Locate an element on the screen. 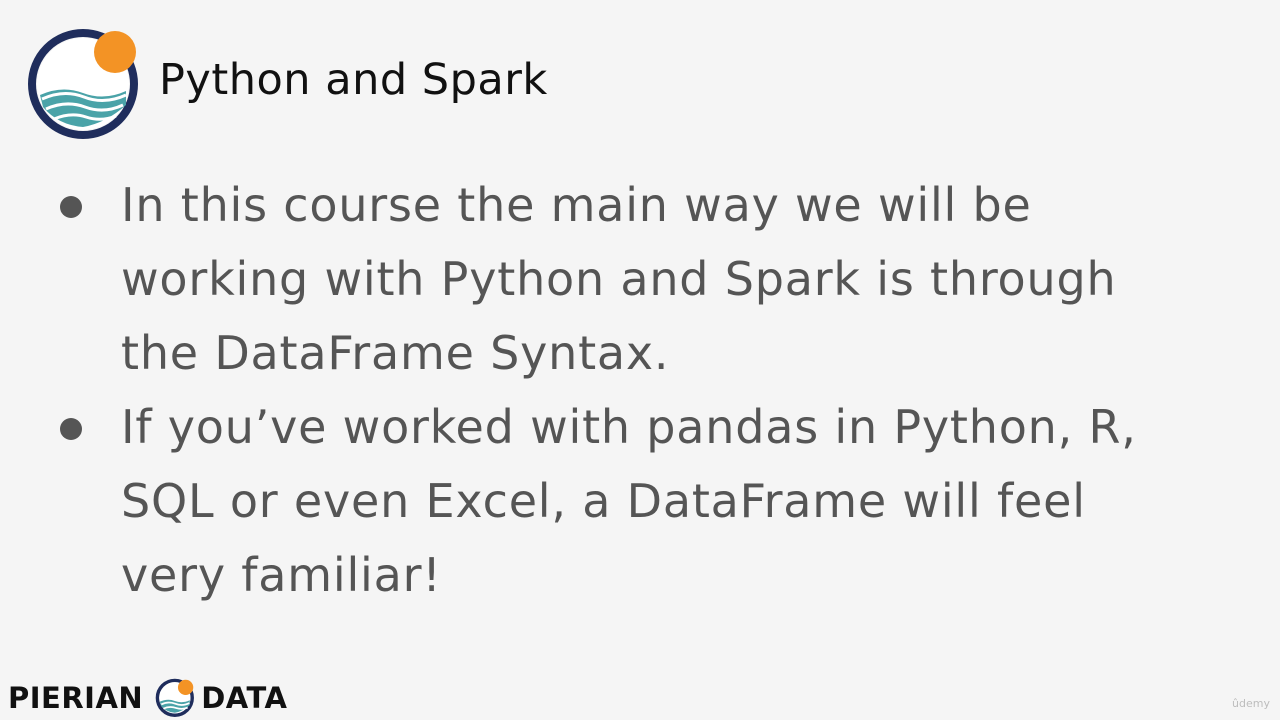  footer-brand: PIERIAN DATA is located at coordinates (147, 698).